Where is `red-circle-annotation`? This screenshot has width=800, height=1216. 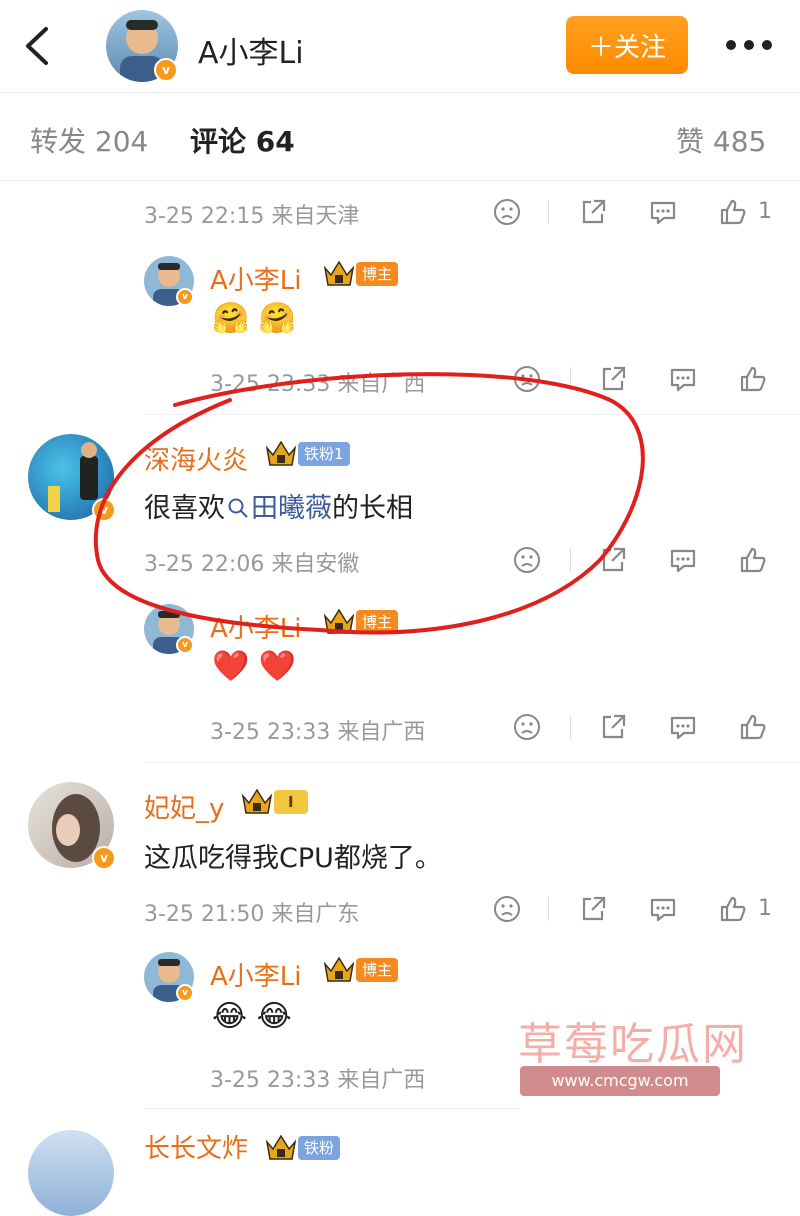
red-circle-annotation is located at coordinates (369, 503).